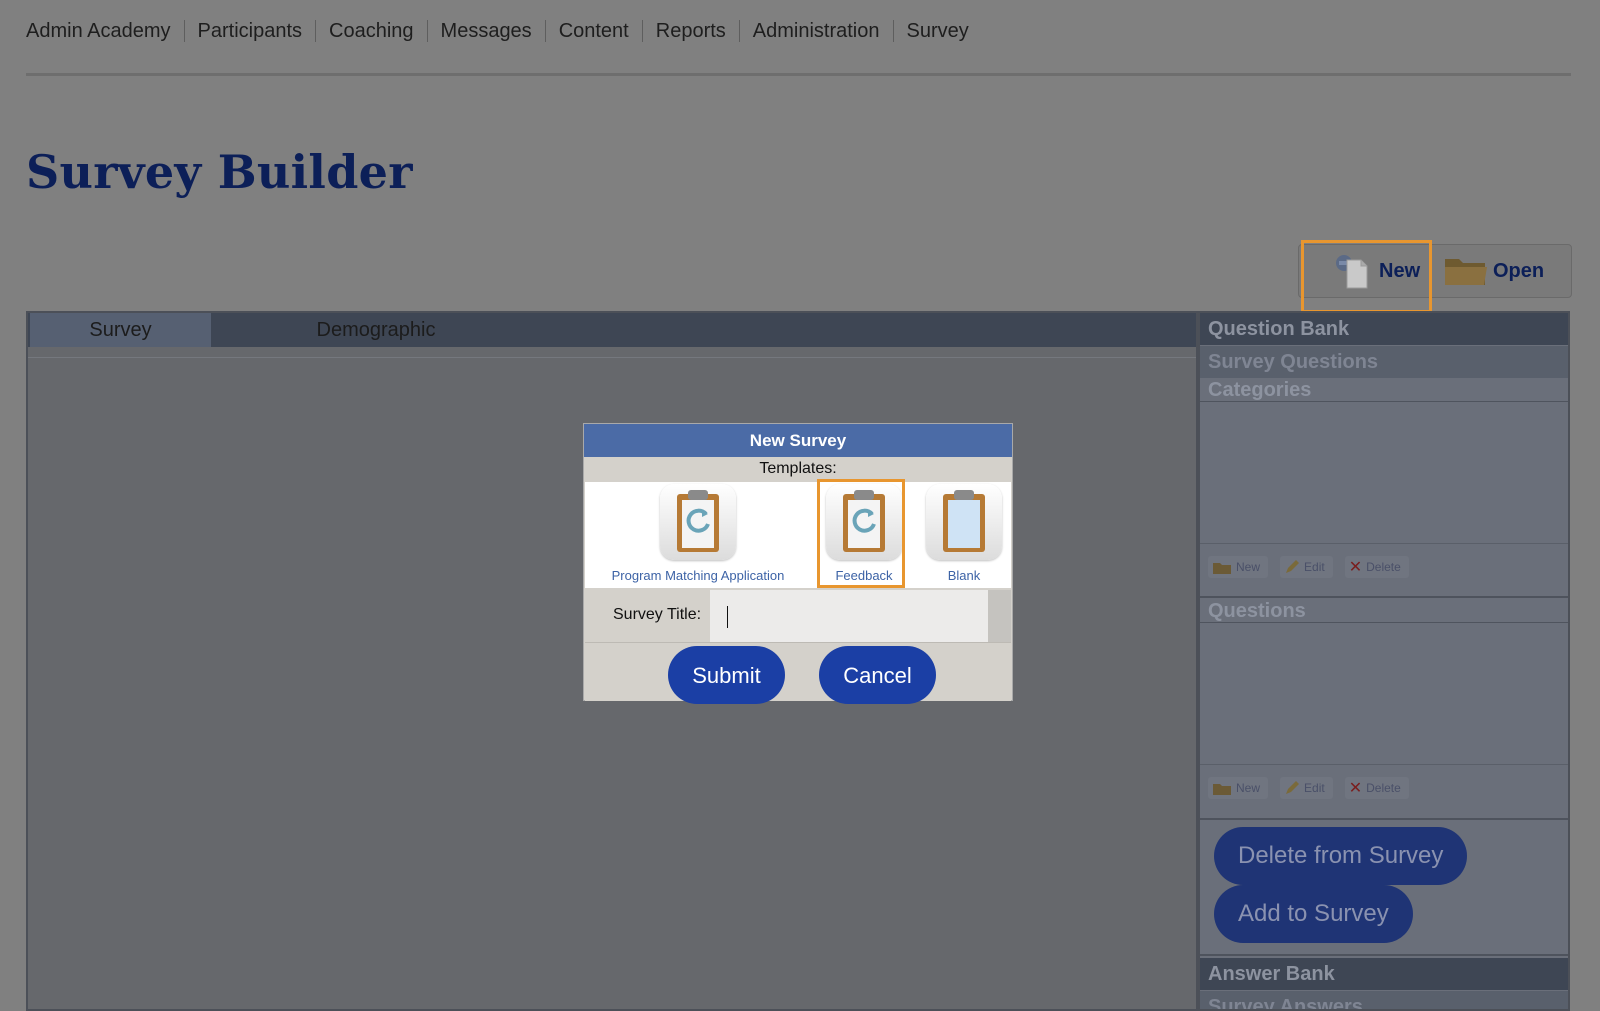  I want to click on tab-bar: Survey Demographic, so click(612, 330).